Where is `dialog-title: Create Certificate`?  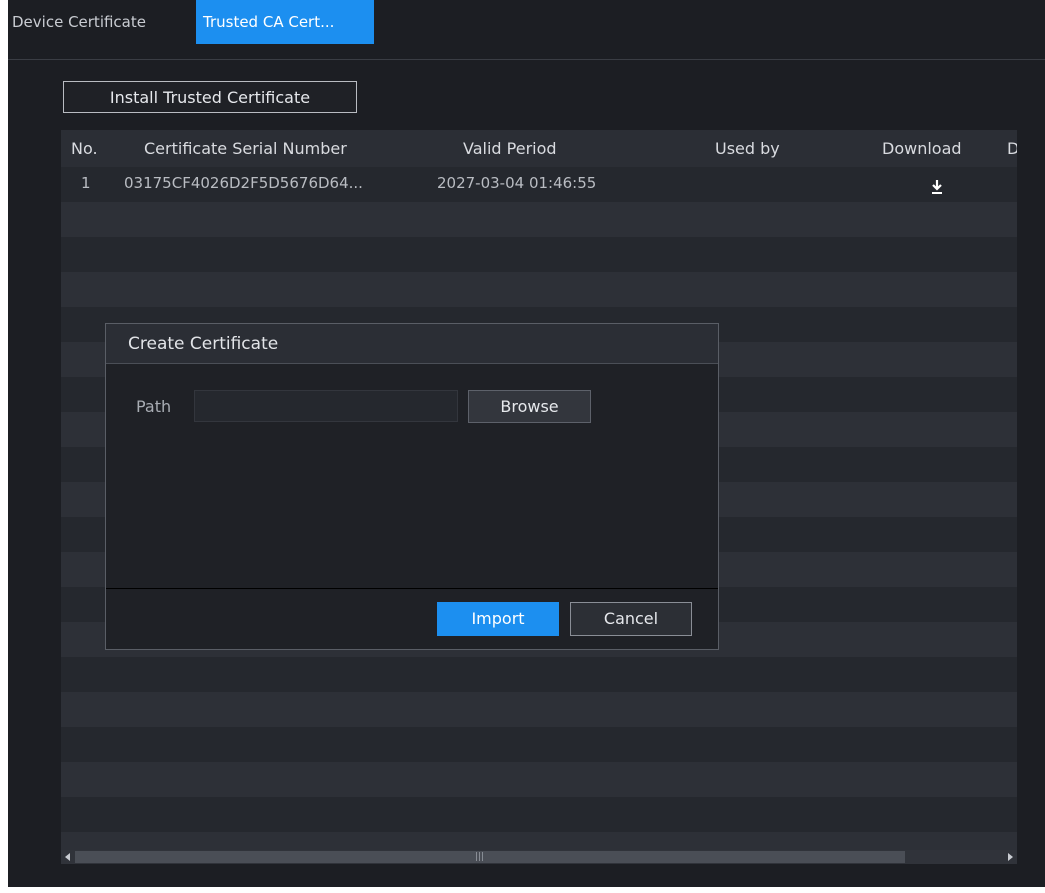
dialog-title: Create Certificate is located at coordinates (412, 344).